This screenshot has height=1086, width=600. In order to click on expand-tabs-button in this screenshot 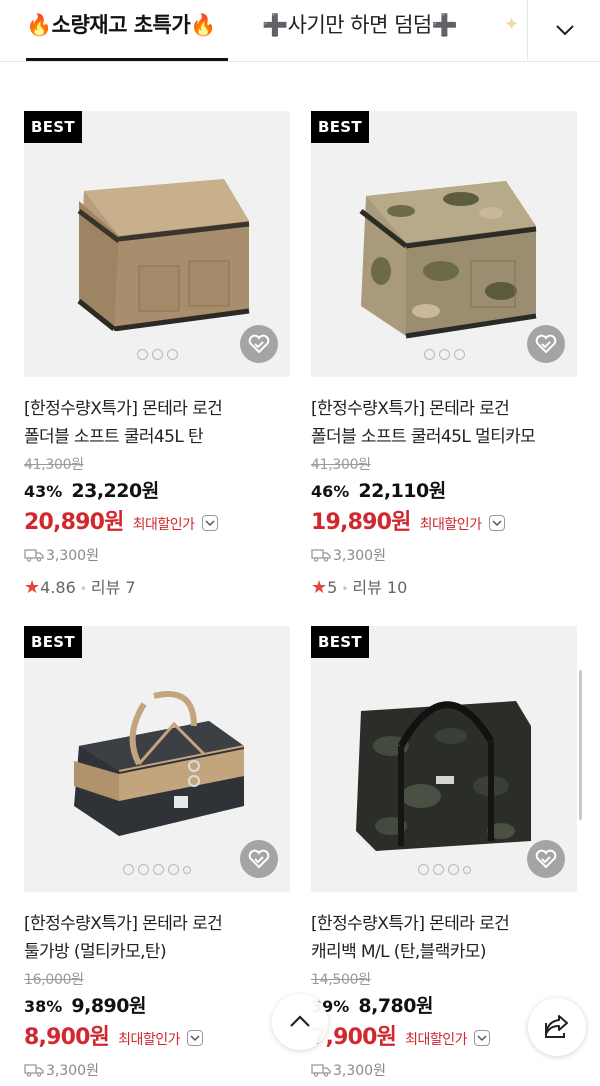, I will do `click(563, 30)`.